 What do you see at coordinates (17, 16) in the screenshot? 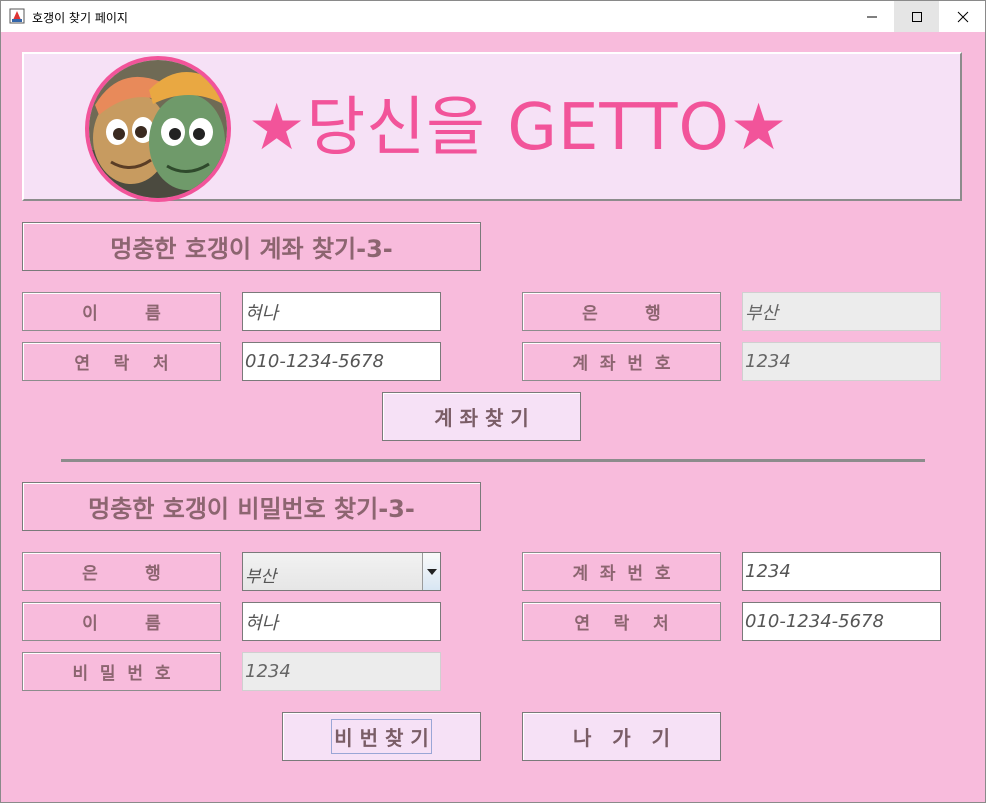
I see `java-app-icon` at bounding box center [17, 16].